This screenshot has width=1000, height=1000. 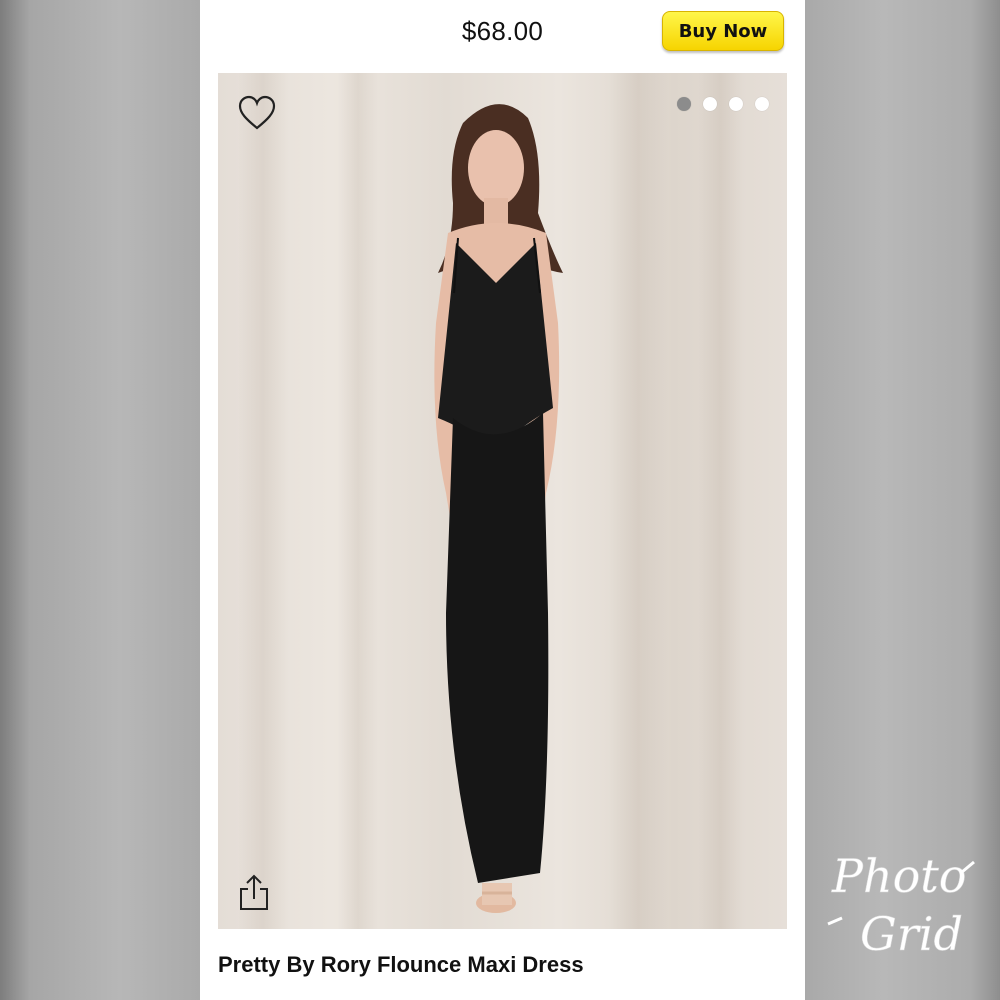 What do you see at coordinates (257, 113) in the screenshot?
I see `favorite-heart-icon` at bounding box center [257, 113].